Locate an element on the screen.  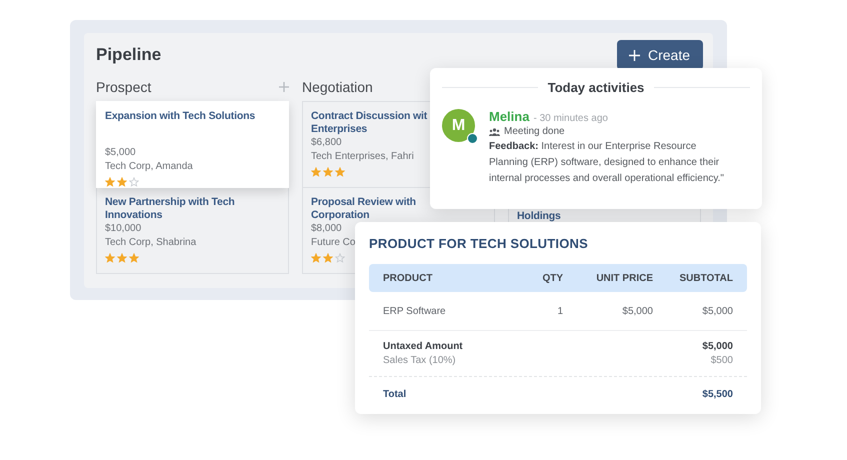
deal-title: Contract Discussion wit Enterprises is located at coordinates (369, 123).